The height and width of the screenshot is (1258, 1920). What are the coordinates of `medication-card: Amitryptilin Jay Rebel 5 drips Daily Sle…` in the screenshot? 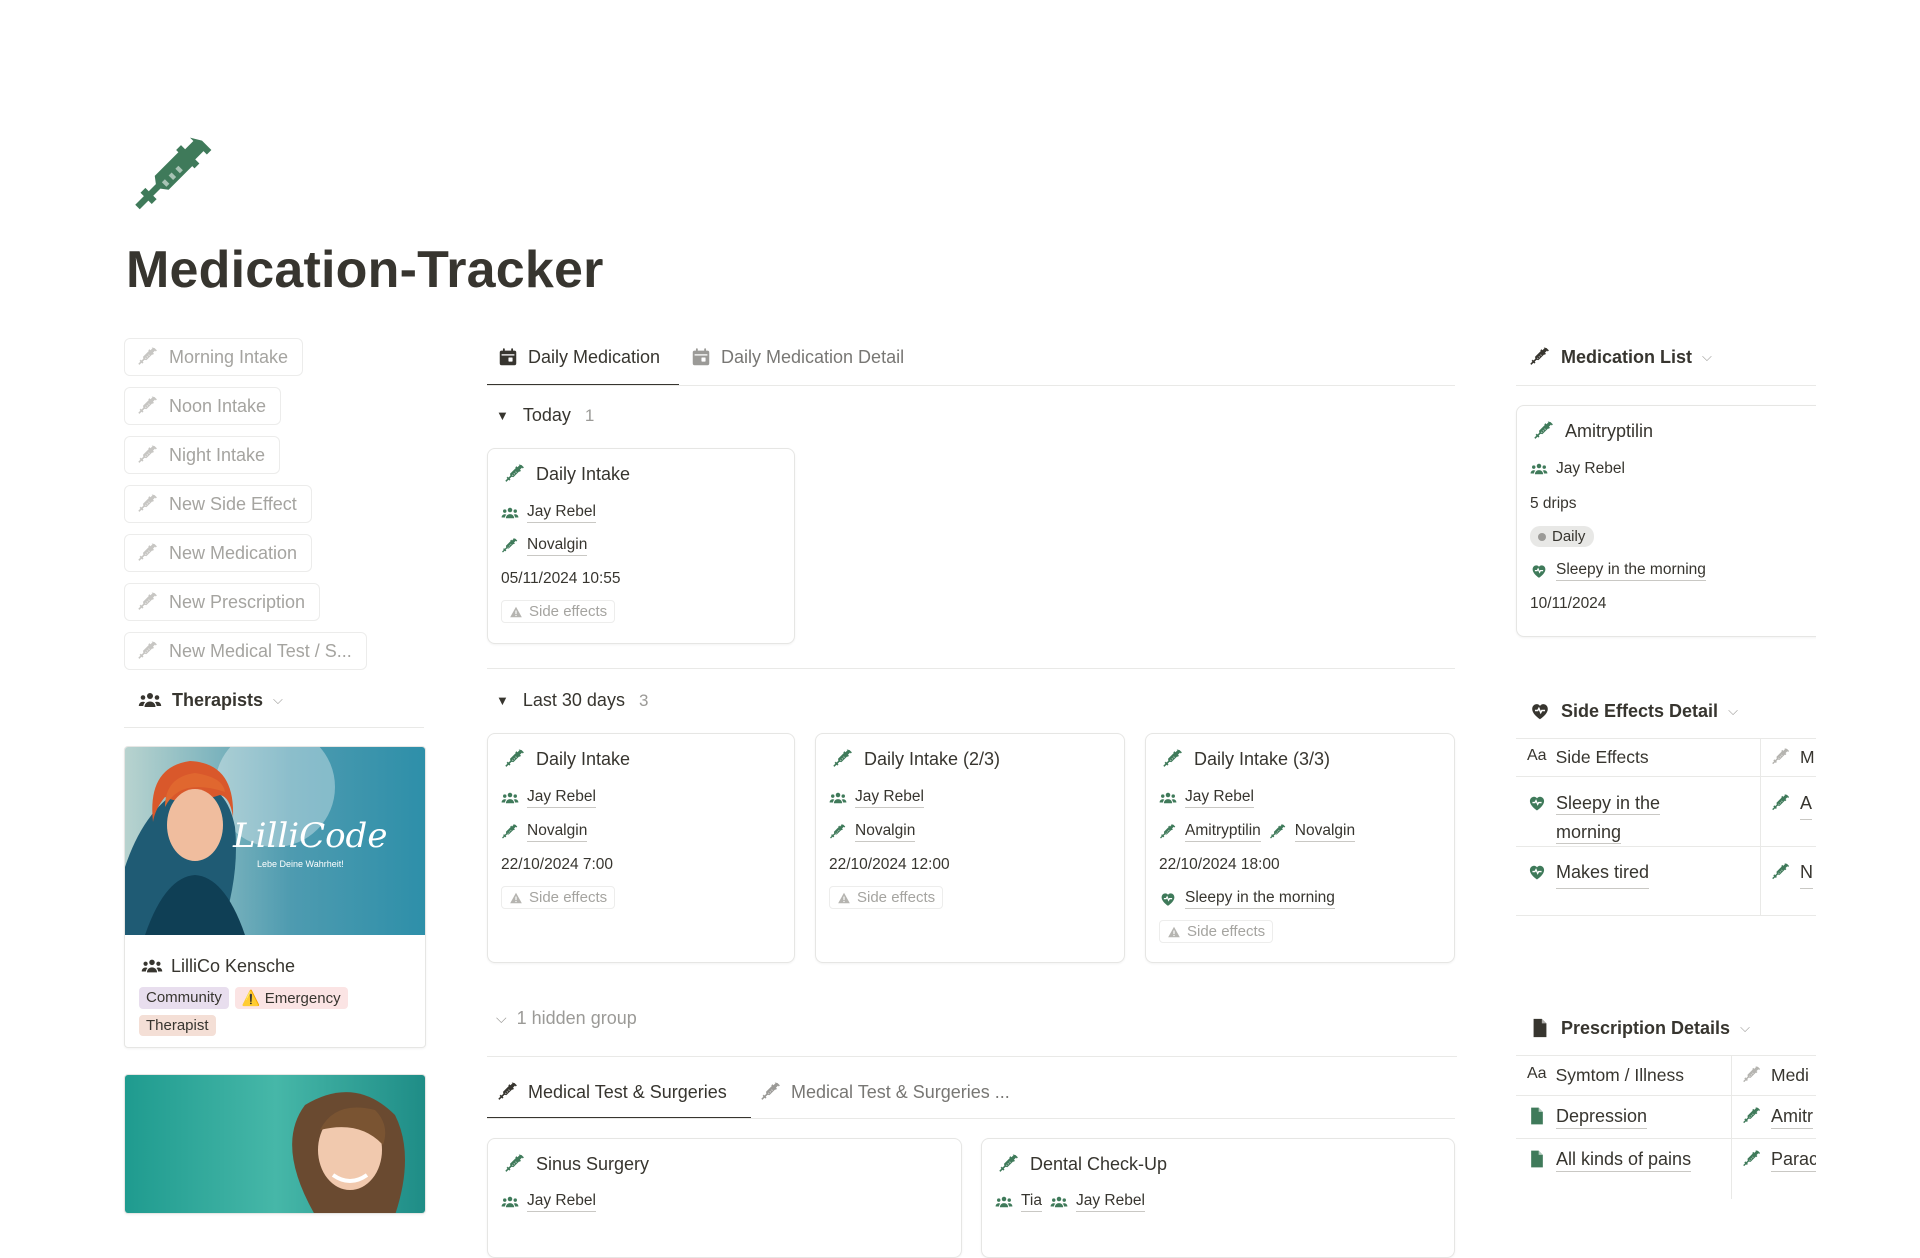 It's located at (1681, 521).